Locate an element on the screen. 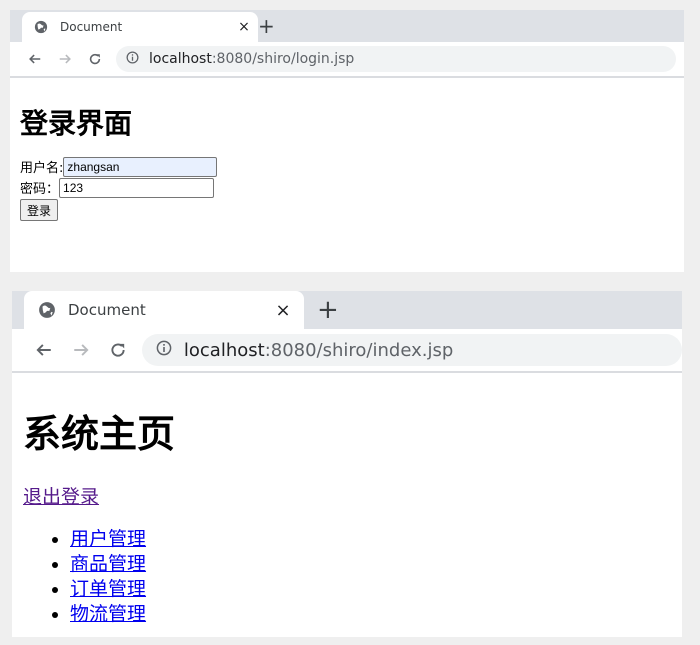 This screenshot has width=700, height=645. login-button: 登录 is located at coordinates (39, 210).